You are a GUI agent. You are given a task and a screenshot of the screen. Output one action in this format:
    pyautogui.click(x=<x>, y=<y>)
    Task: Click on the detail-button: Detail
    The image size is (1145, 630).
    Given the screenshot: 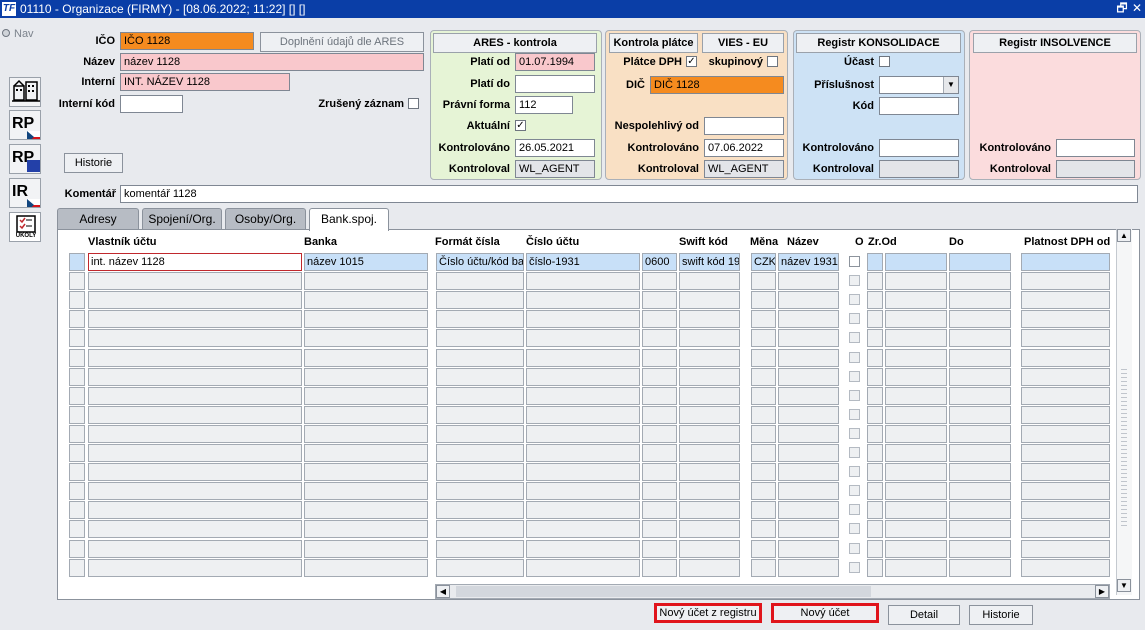 What is the action you would take?
    pyautogui.click(x=924, y=615)
    